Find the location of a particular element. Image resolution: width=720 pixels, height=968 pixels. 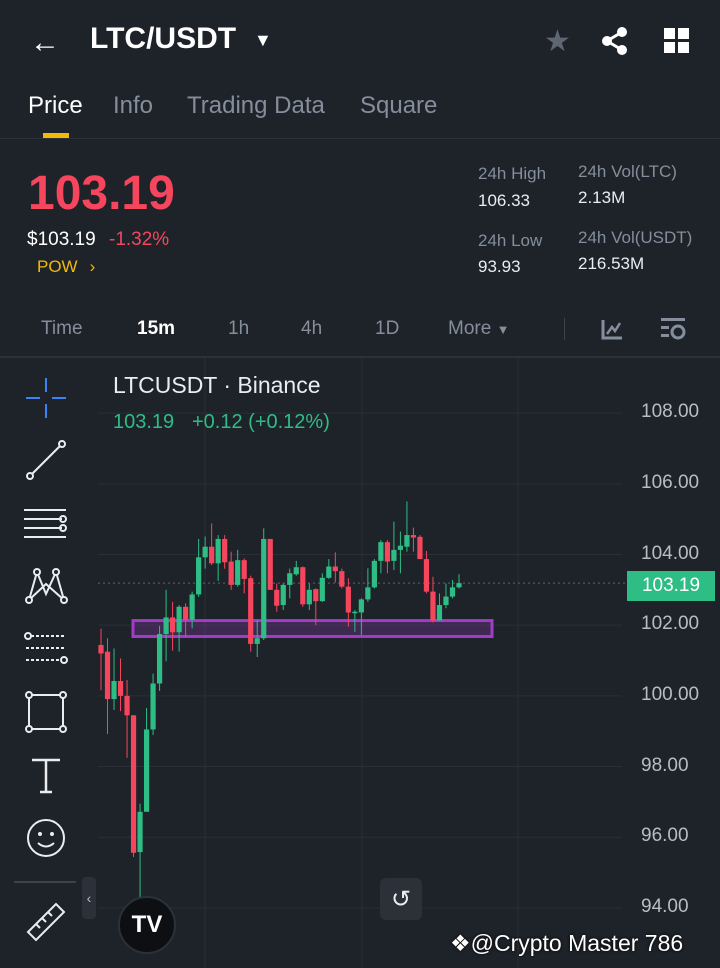

emoji-tool-icon is located at coordinates (46, 838).